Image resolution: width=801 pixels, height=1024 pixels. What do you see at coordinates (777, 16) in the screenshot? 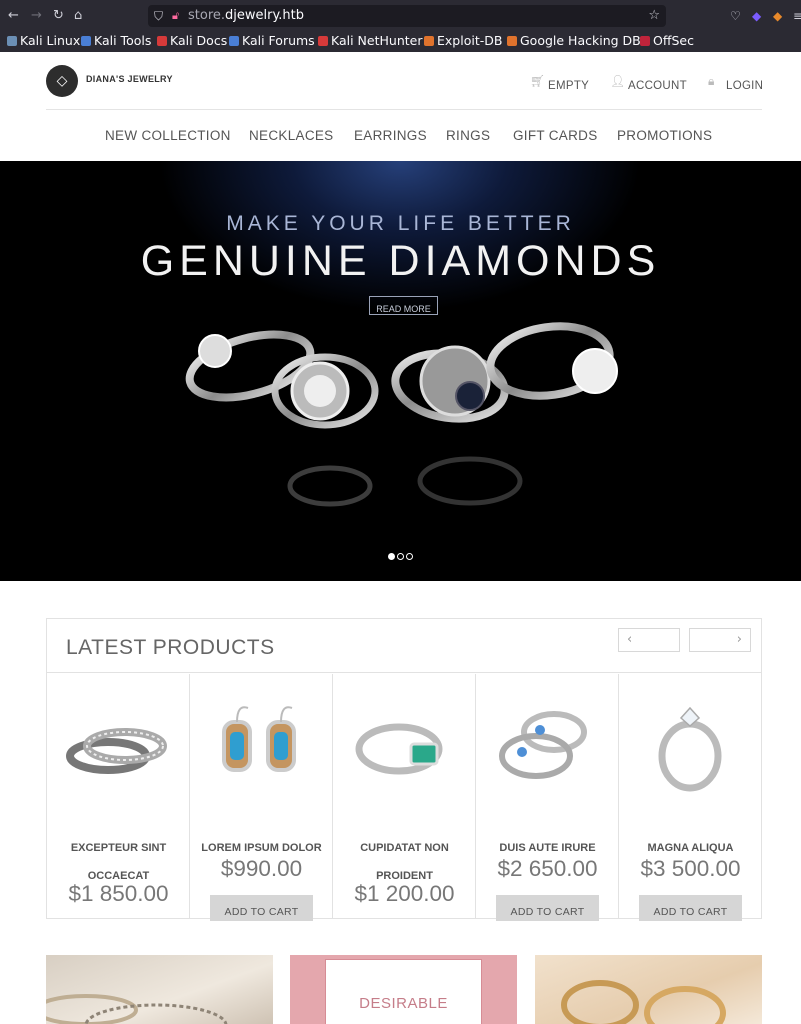
I see `wappalyzer-icon: ◆` at bounding box center [777, 16].